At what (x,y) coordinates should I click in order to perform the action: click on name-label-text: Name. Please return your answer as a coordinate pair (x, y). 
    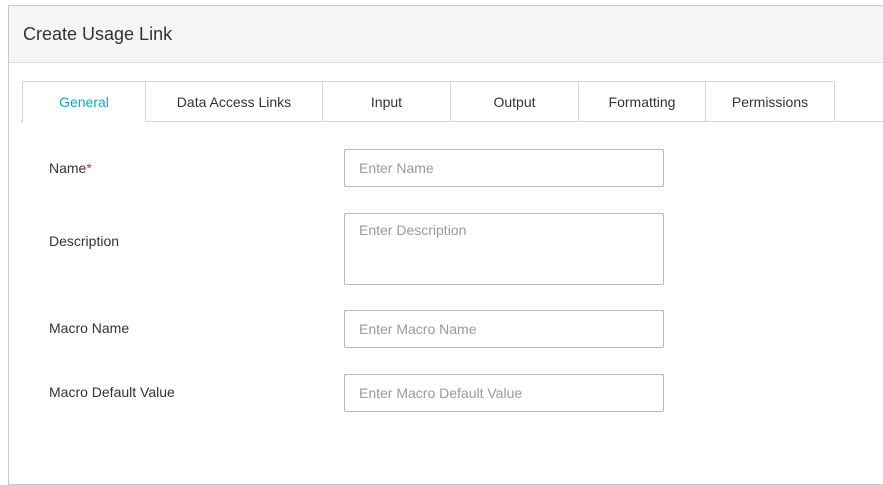
    Looking at the image, I should click on (68, 168).